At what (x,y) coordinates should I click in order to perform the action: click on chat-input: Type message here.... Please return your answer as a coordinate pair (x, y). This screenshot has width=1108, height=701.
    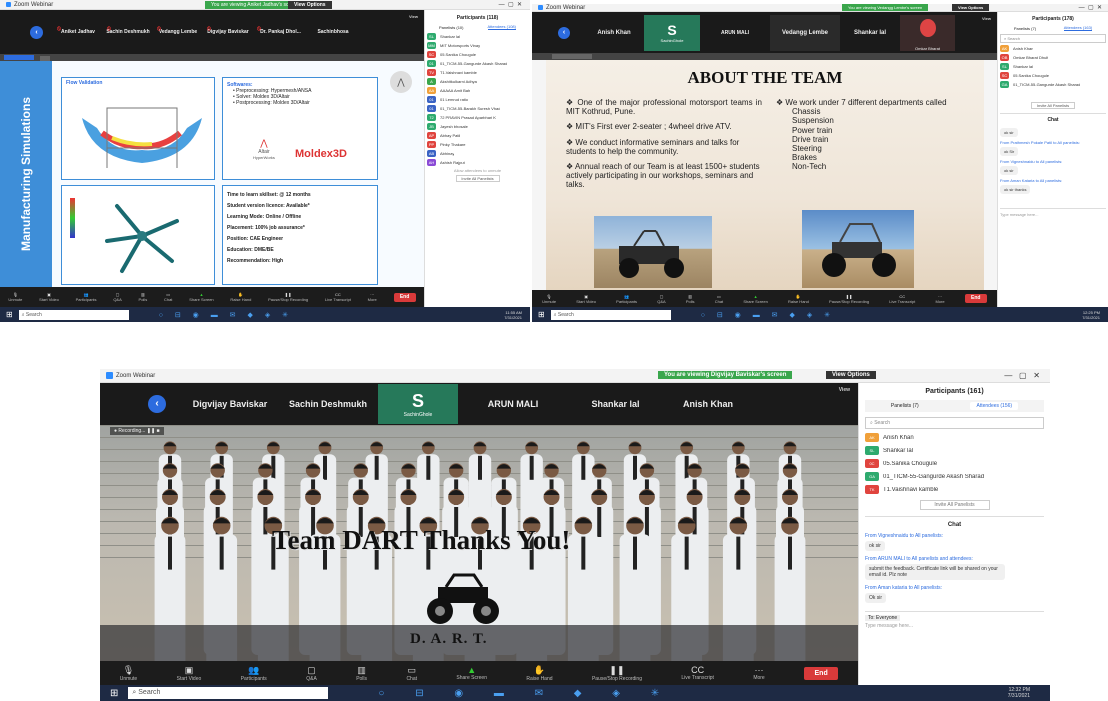
    Looking at the image, I should click on (954, 626).